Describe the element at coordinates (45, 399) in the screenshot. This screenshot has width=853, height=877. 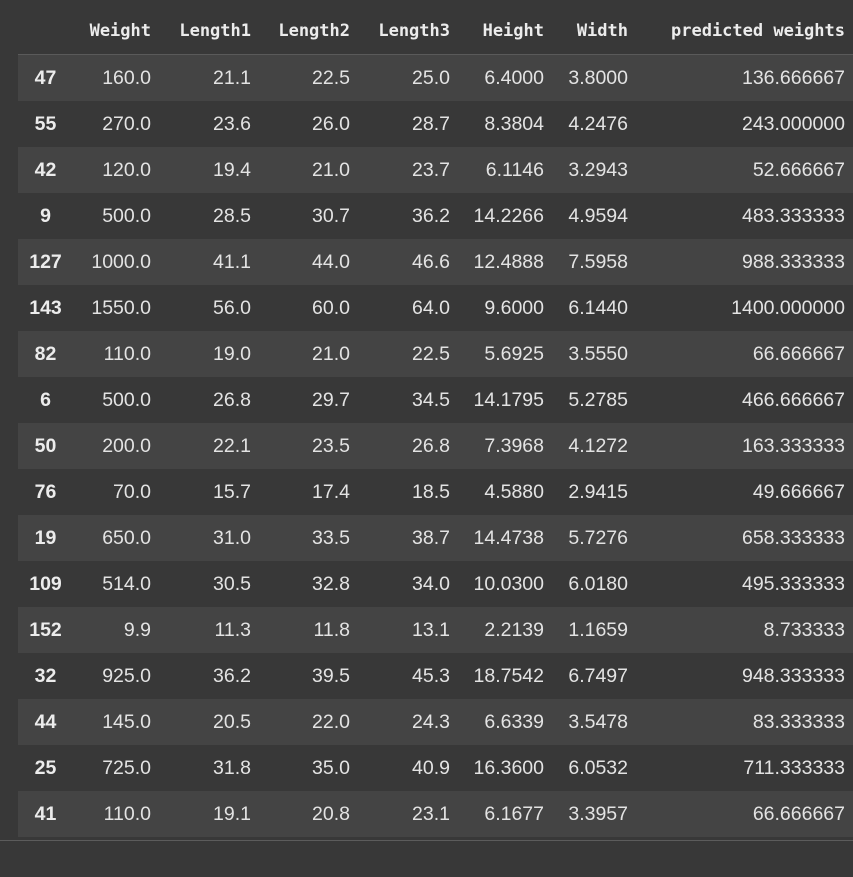
I see `row-index: 6` at that location.